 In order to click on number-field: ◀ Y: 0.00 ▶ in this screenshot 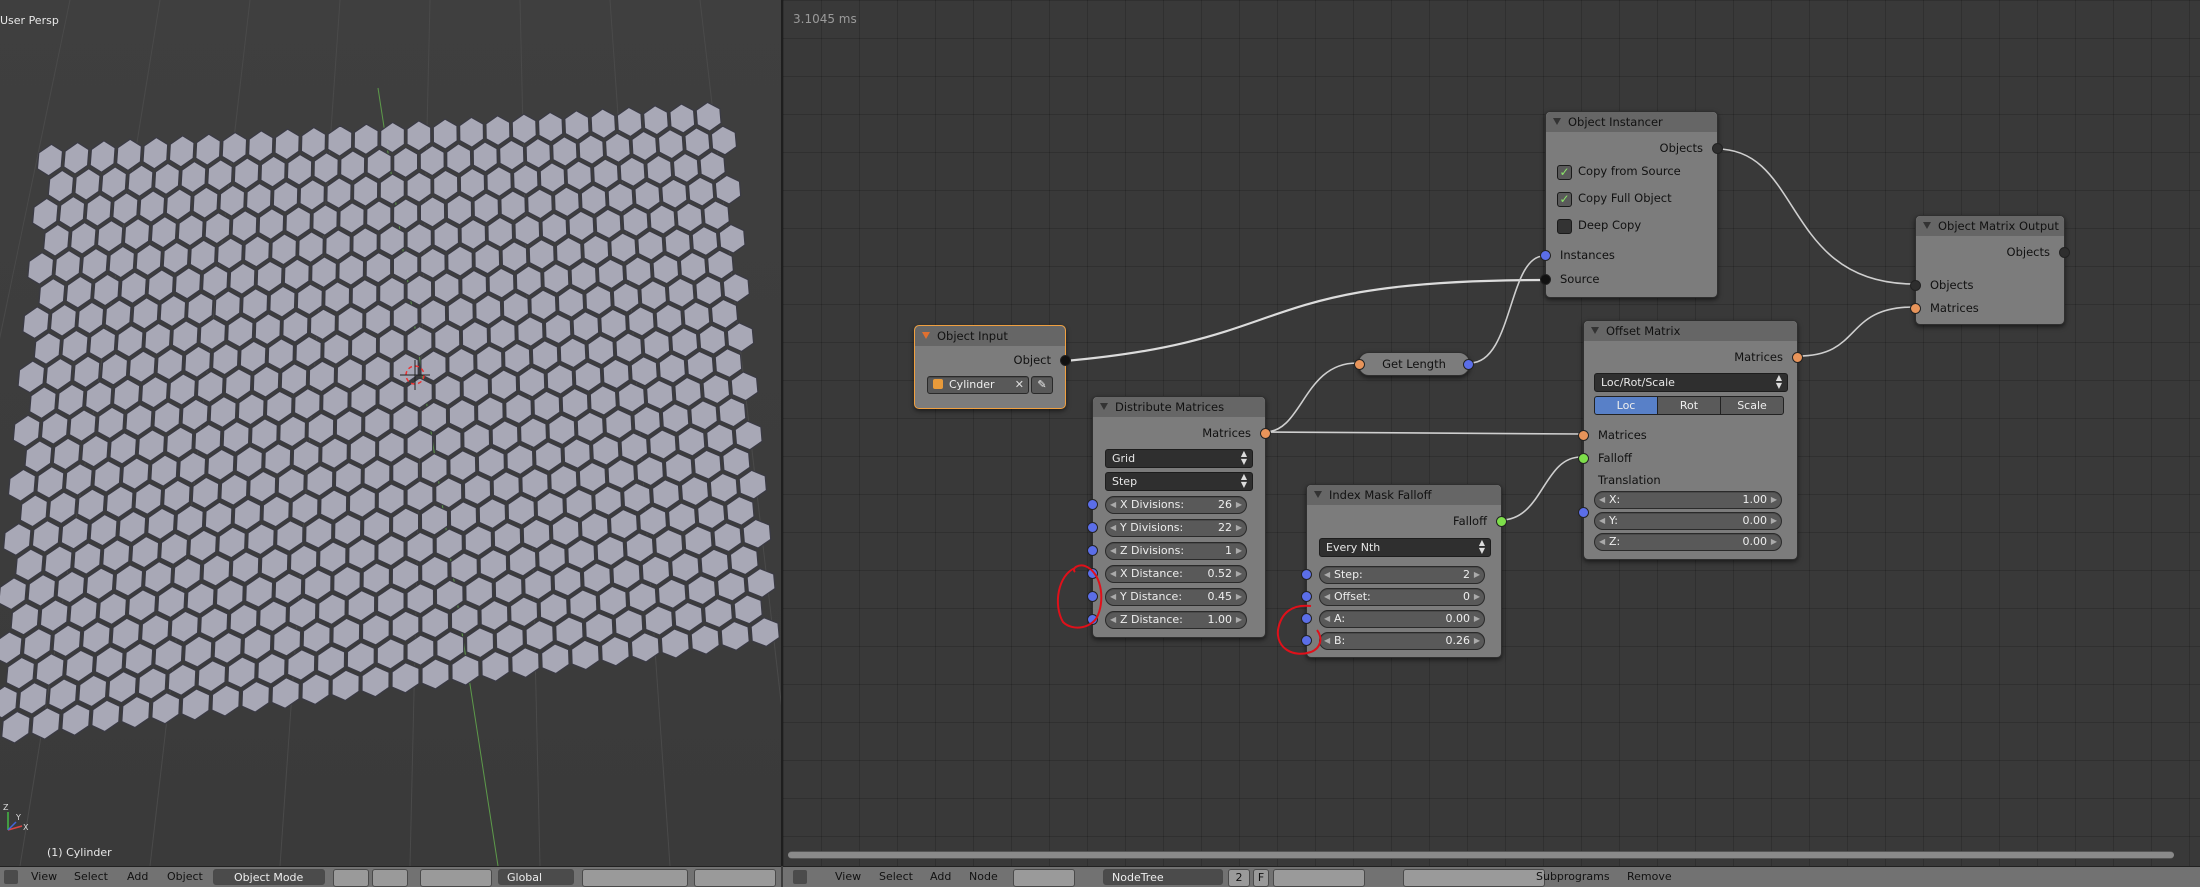, I will do `click(1688, 521)`.